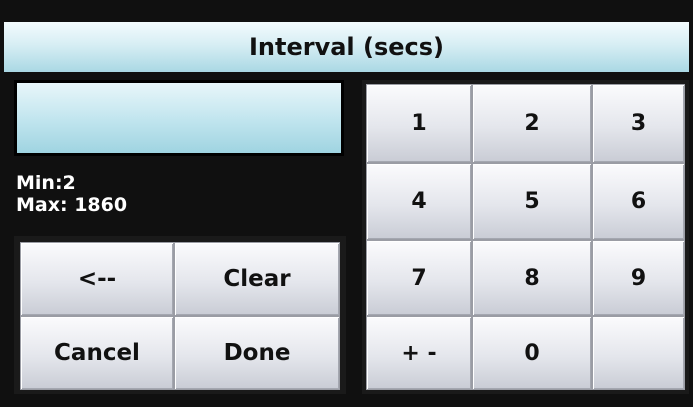  What do you see at coordinates (419, 201) in the screenshot?
I see `key-4-button: 4` at bounding box center [419, 201].